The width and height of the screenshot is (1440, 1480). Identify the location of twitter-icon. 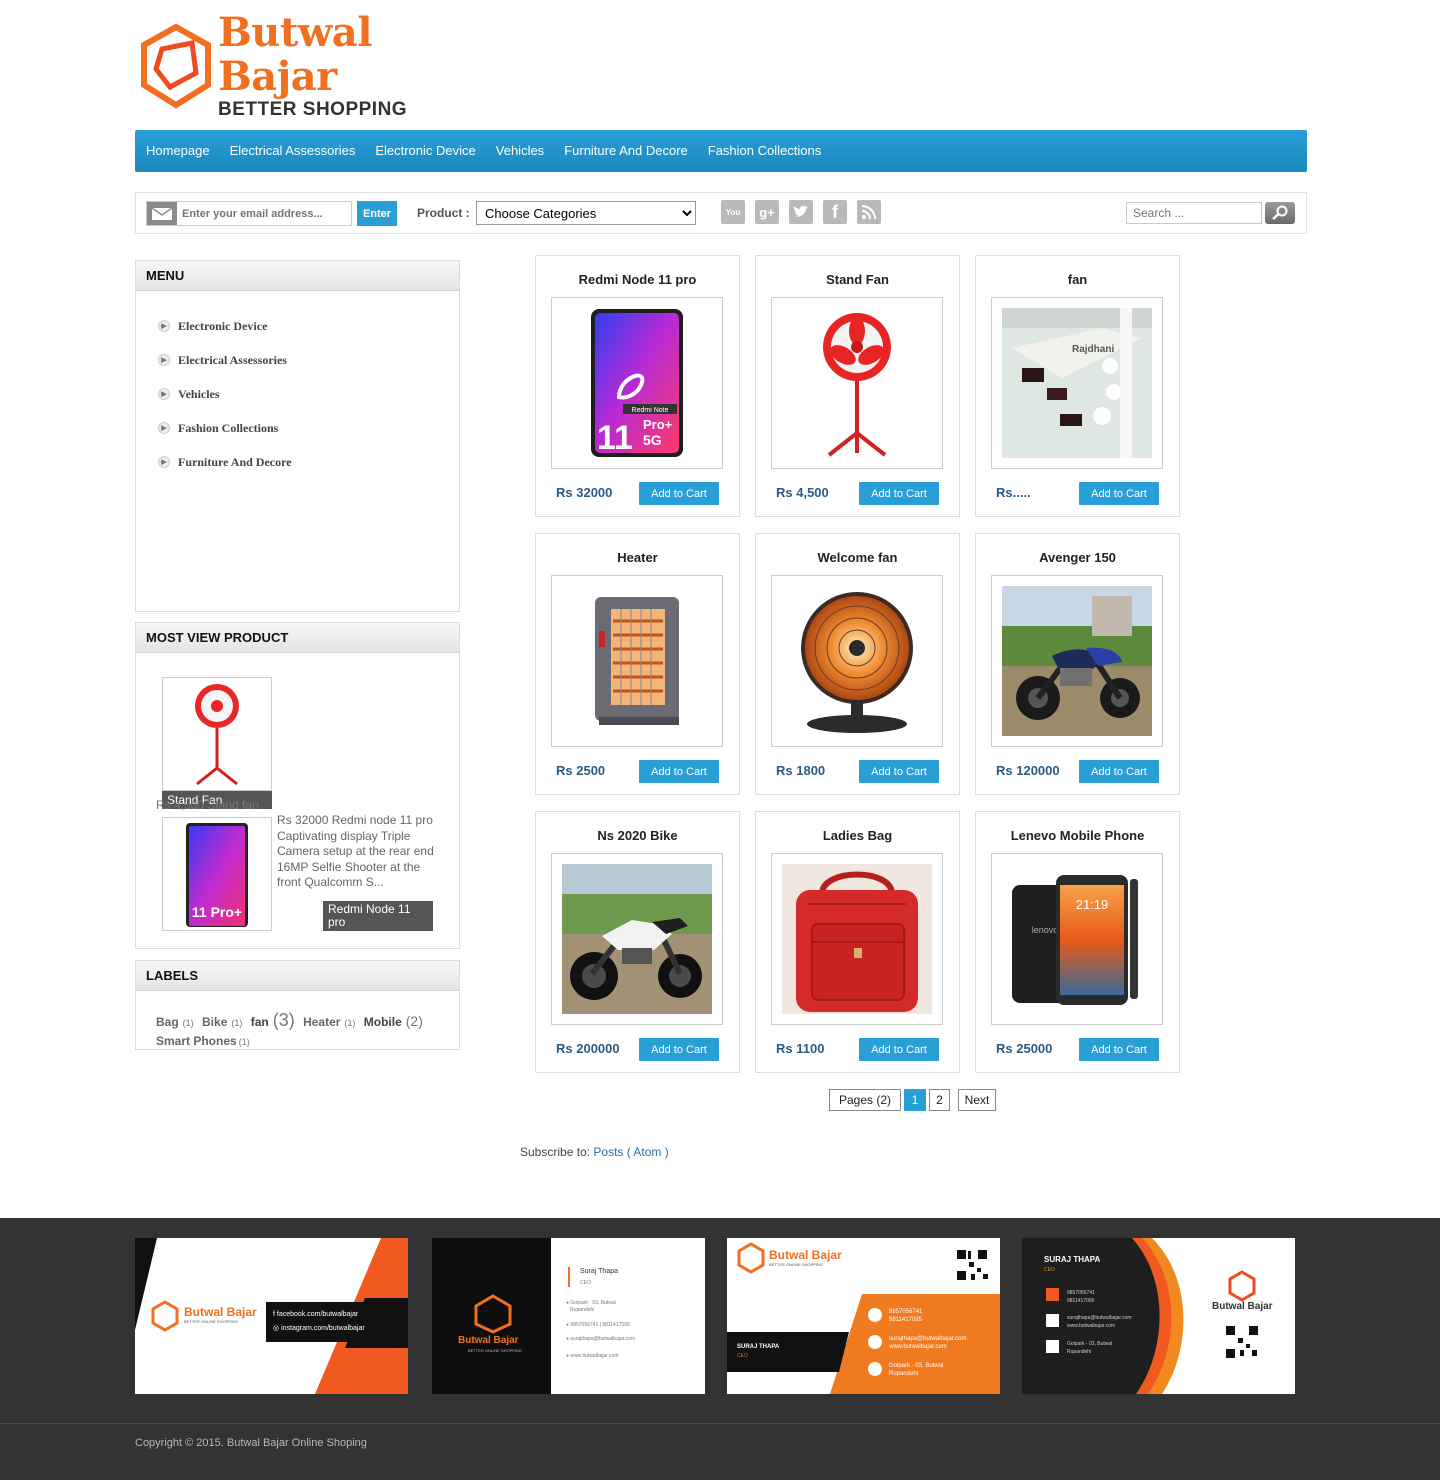
(801, 212).